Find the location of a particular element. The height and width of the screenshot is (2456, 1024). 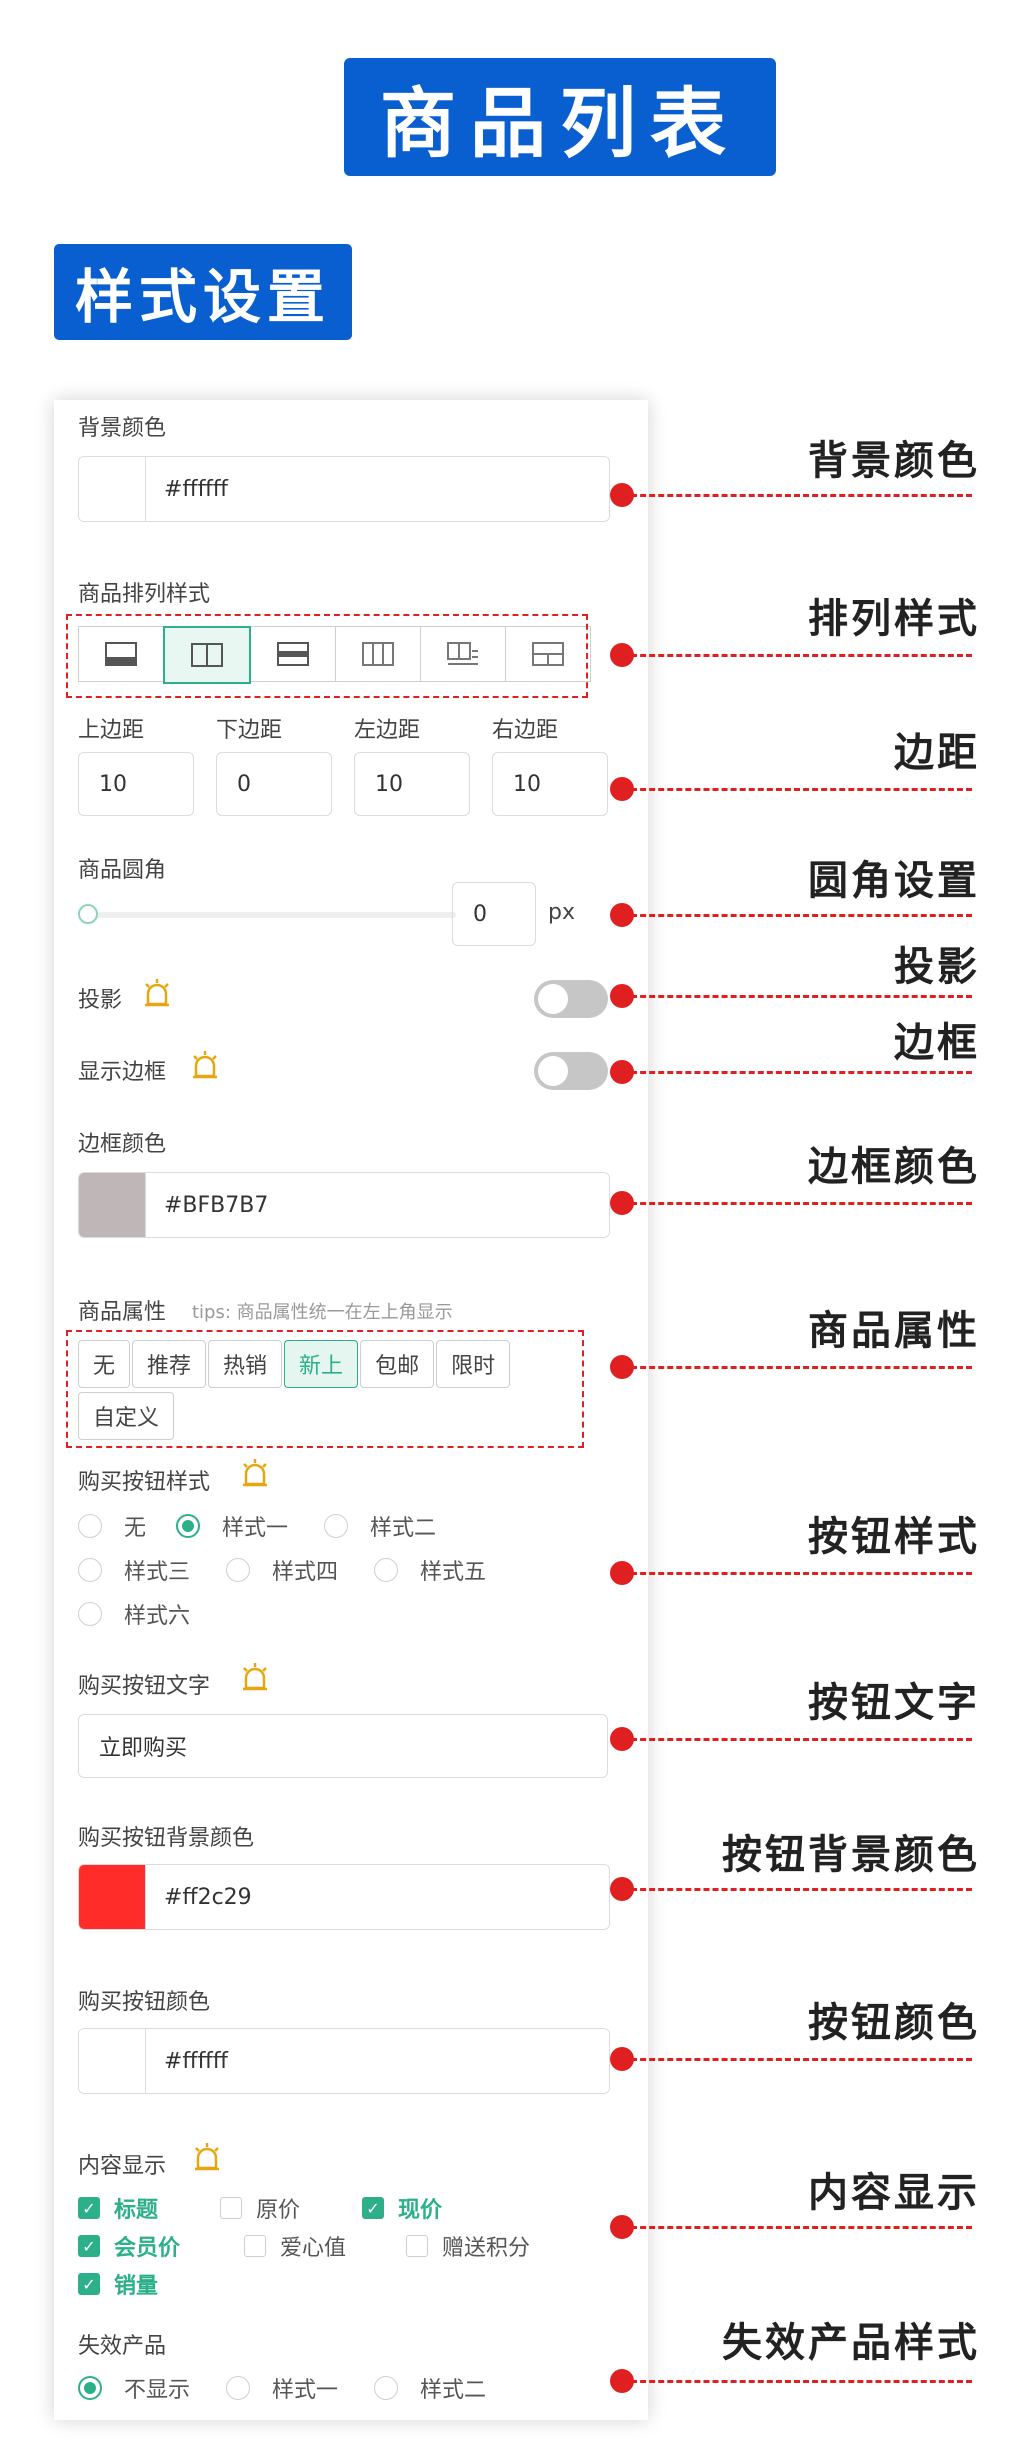

border-color-field: #BFB7B7 is located at coordinates (344, 1205).